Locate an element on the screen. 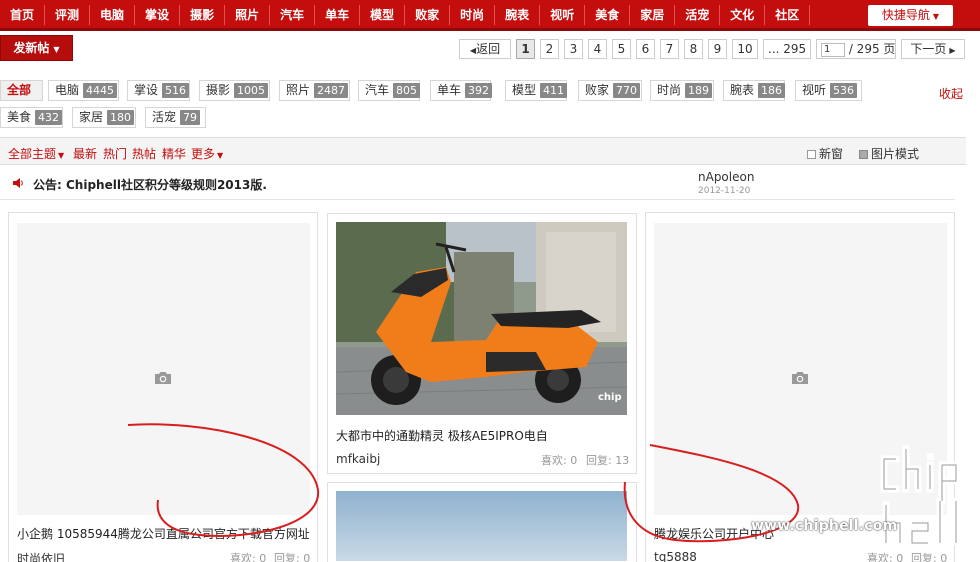  category-tab: 家居 180 is located at coordinates (104, 117).